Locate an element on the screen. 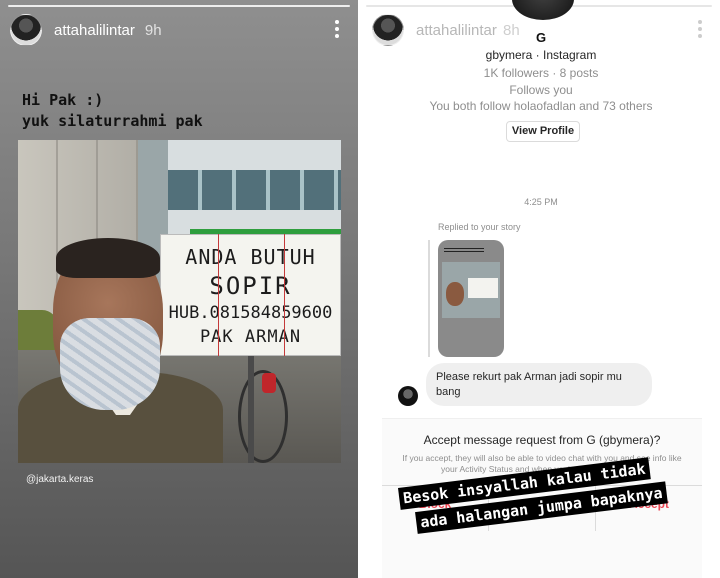 The width and height of the screenshot is (720, 578). story-progress-bar is located at coordinates (179, 6).